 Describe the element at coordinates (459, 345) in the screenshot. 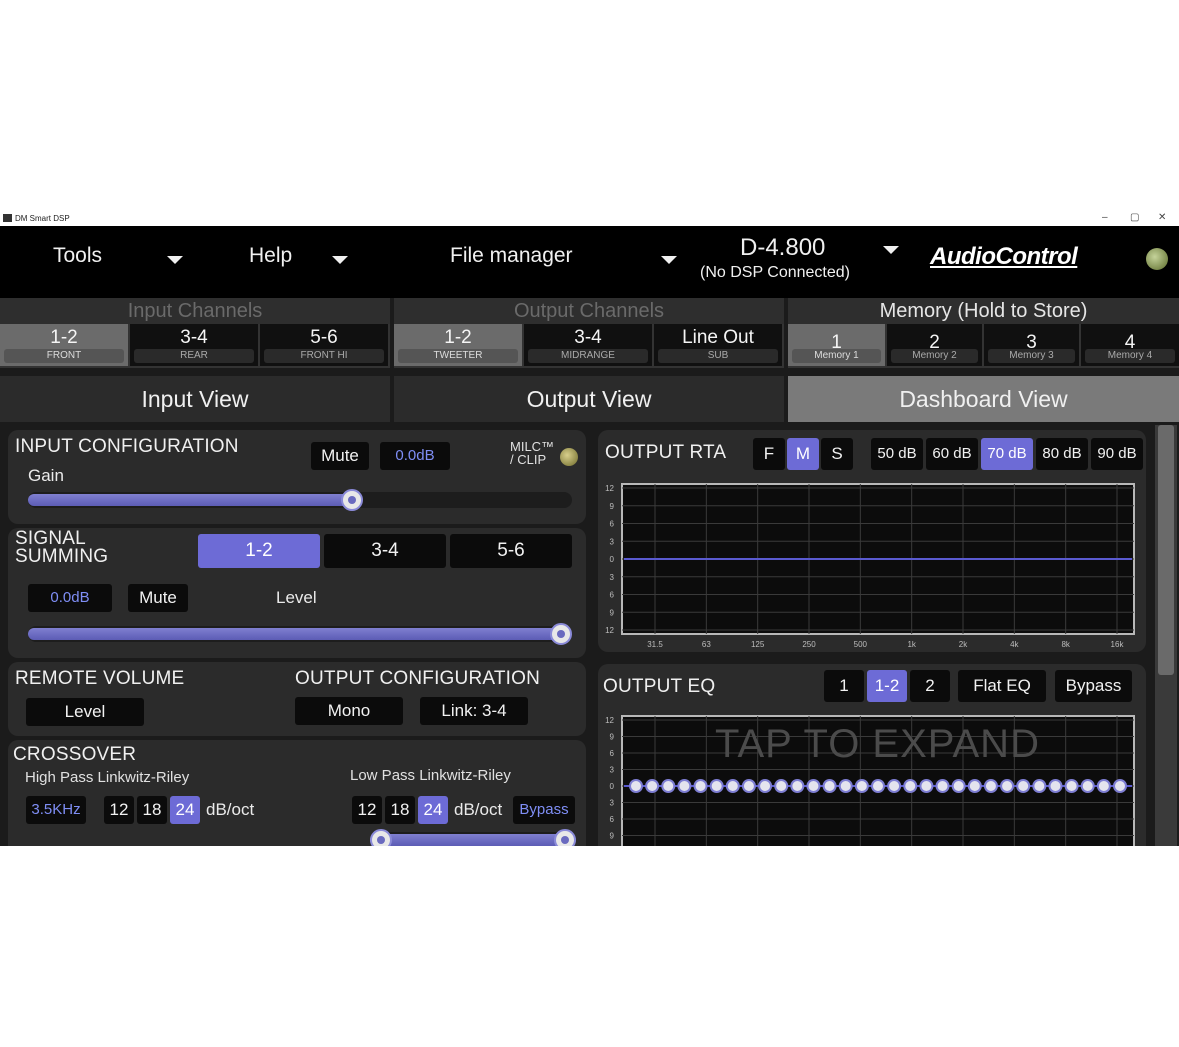

I see `output-channel-1-2: 1-2 TWEETER` at that location.